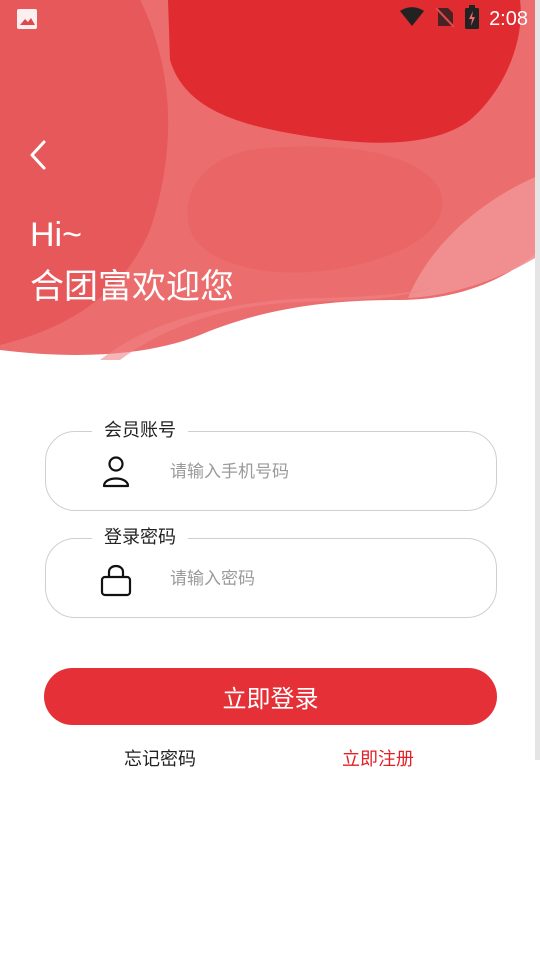 The height and width of the screenshot is (960, 540). I want to click on scrollbar-track, so click(537, 380).